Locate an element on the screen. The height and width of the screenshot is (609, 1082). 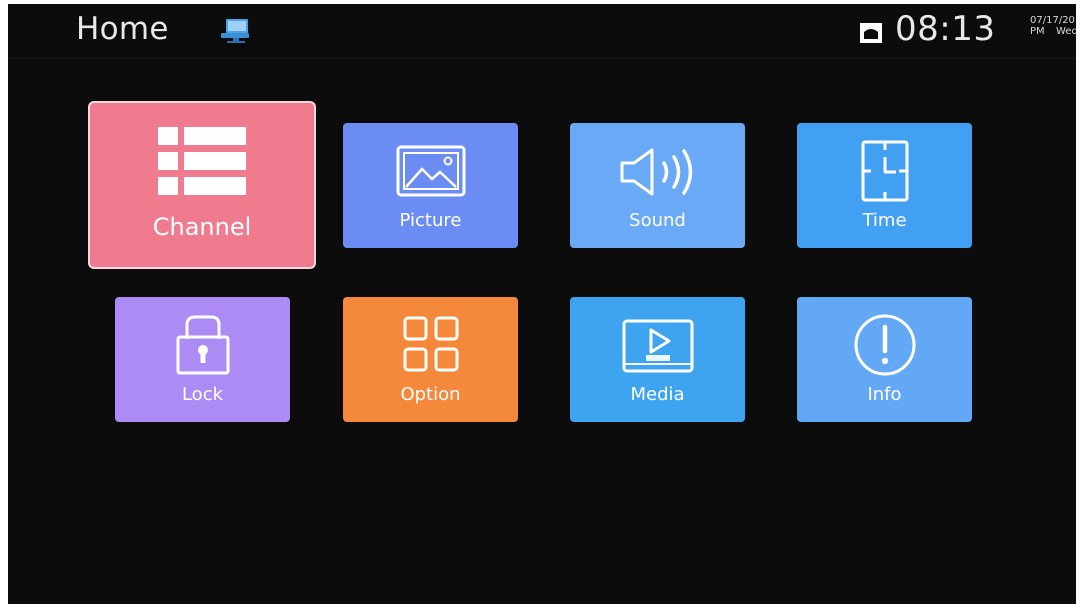
source-icon is located at coordinates (871, 33).